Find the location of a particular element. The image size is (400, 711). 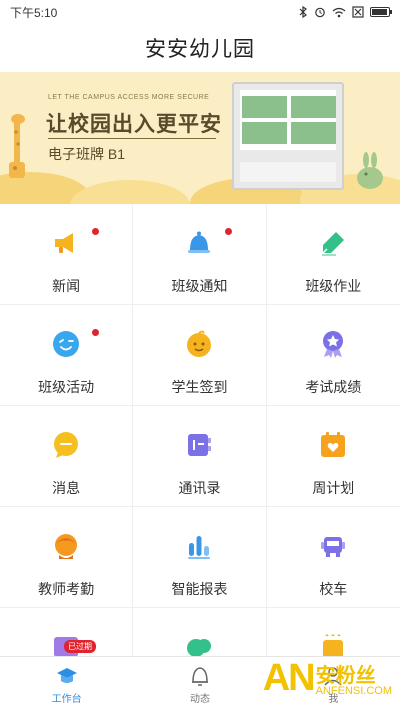

giraffe-illustration is located at coordinates (17, 146).